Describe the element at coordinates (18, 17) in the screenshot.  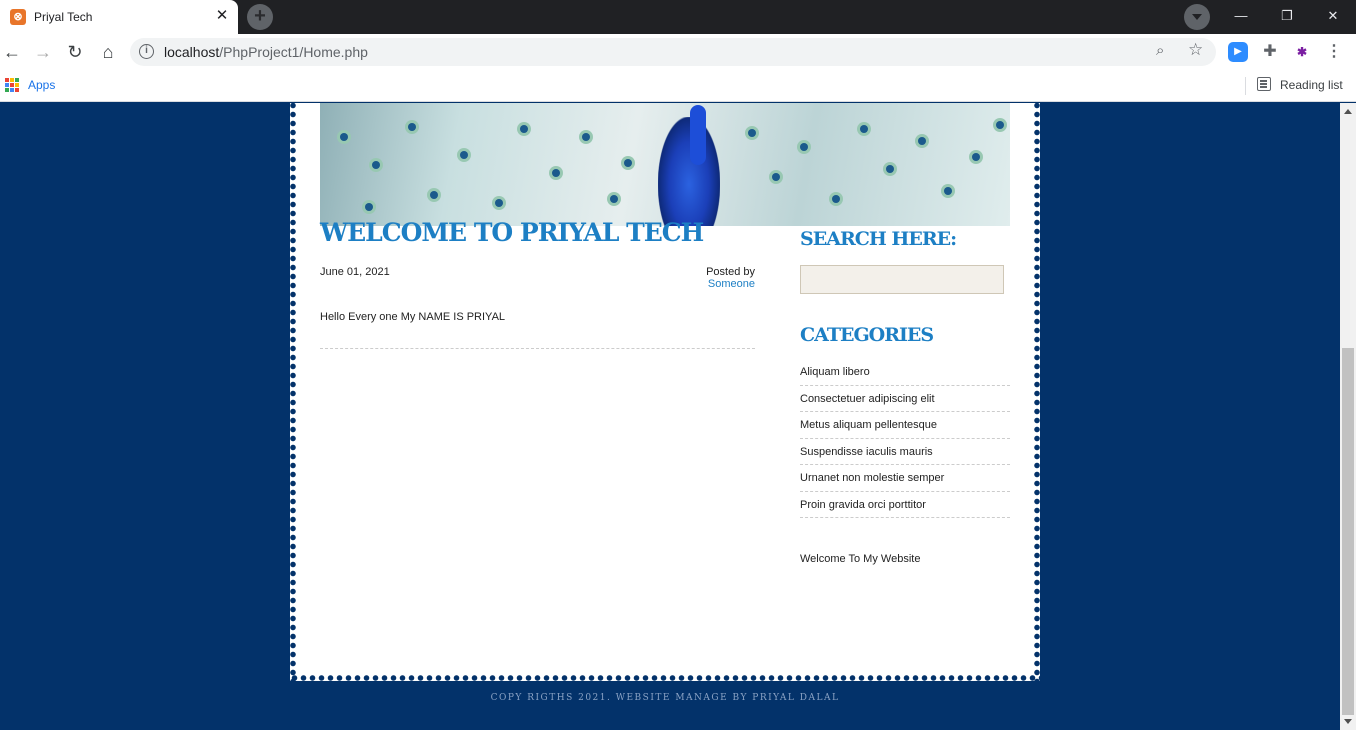
I see `xampp-favicon-icon: ⊗` at that location.